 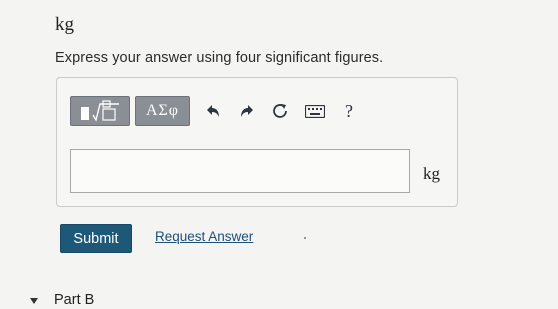 I want to click on symbols-button: ΑΣφ, so click(x=162, y=111).